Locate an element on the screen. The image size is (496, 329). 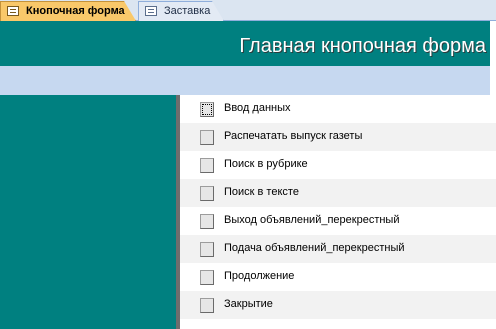
ads-output-button is located at coordinates (207, 221).